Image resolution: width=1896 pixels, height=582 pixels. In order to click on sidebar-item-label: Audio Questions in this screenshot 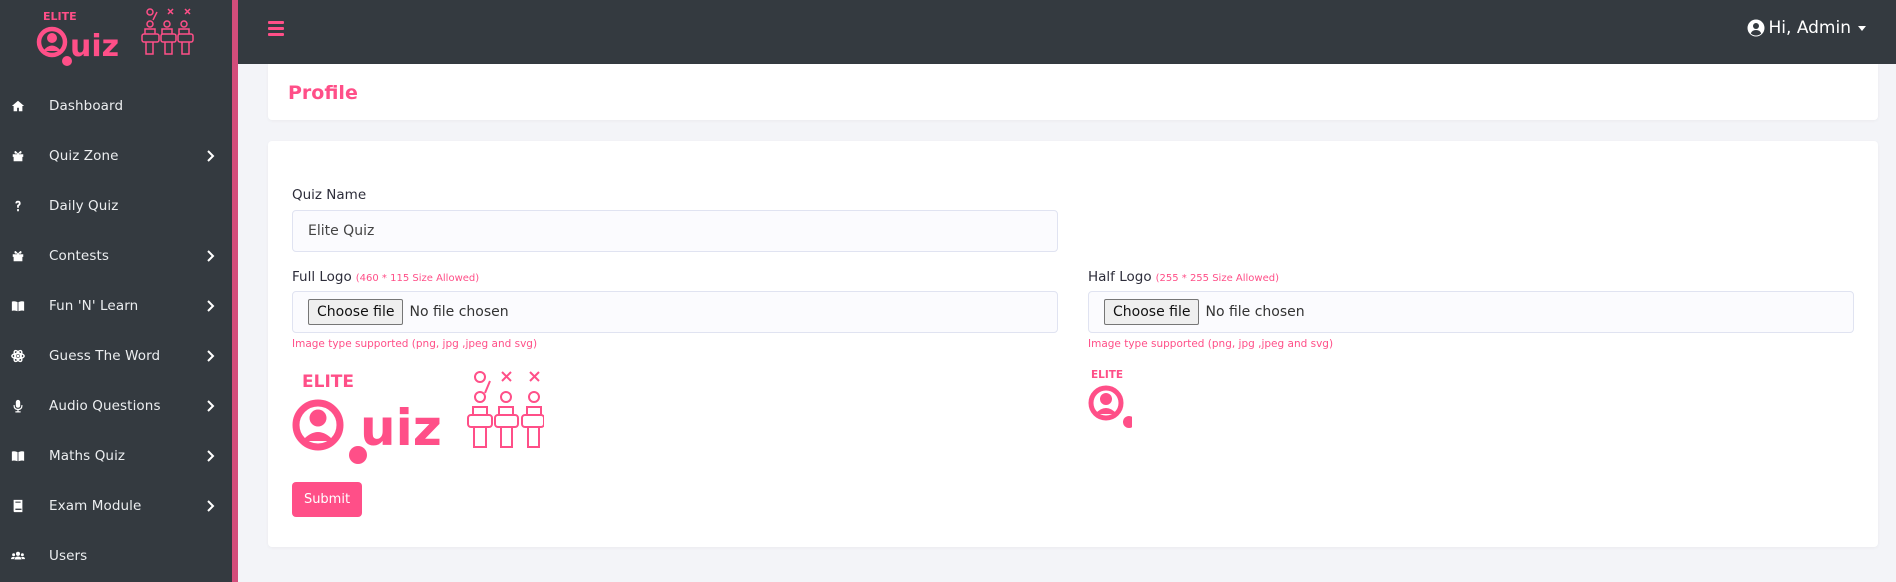, I will do `click(105, 406)`.